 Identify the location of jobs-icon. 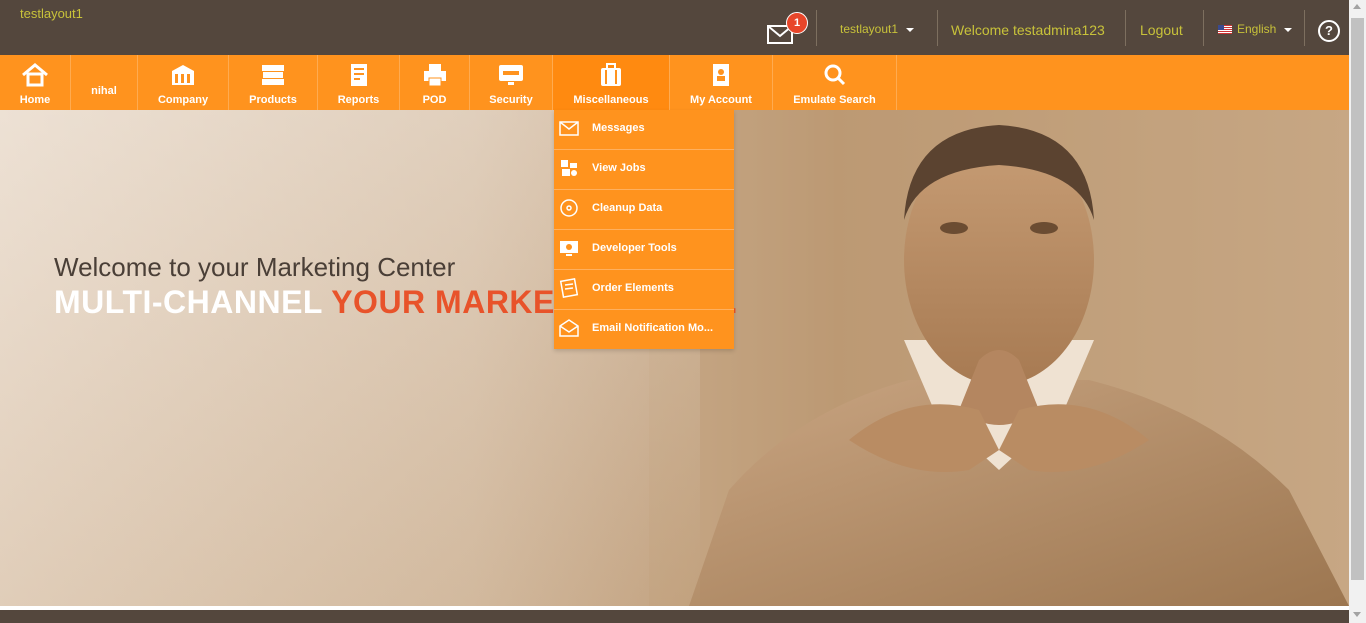
(569, 168).